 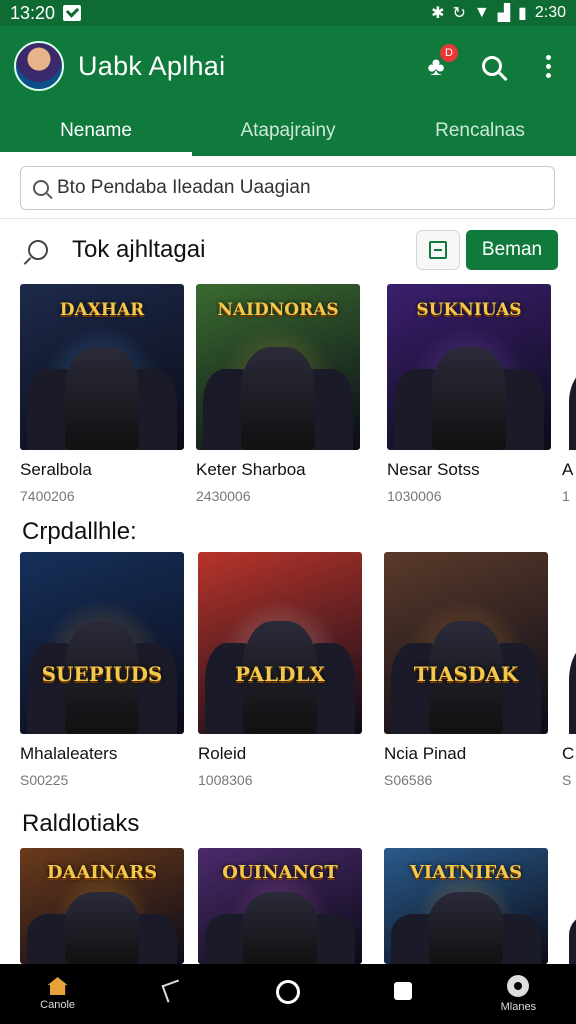 I want to click on game-title: Nesar Sotss, so click(x=433, y=469).